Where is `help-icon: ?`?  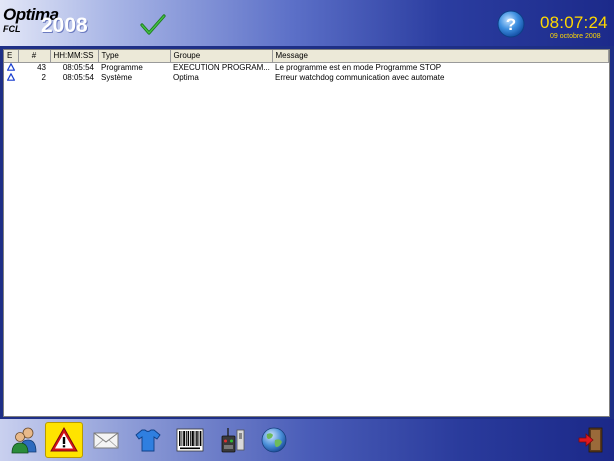 help-icon: ? is located at coordinates (511, 24).